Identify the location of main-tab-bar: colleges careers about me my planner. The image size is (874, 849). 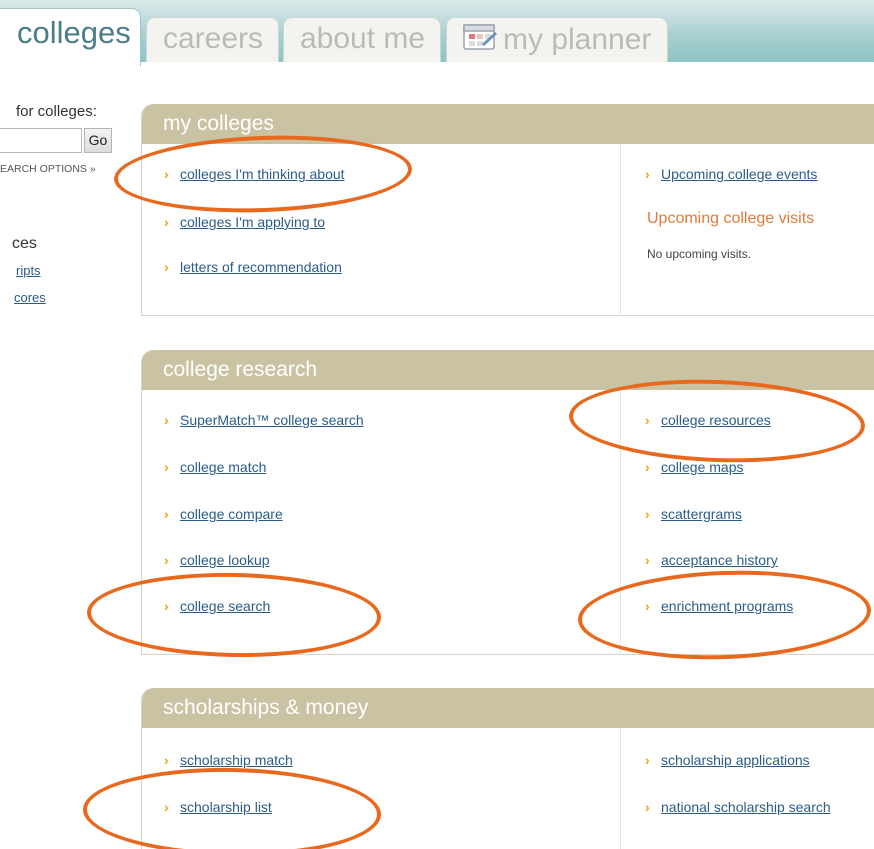
(437, 33).